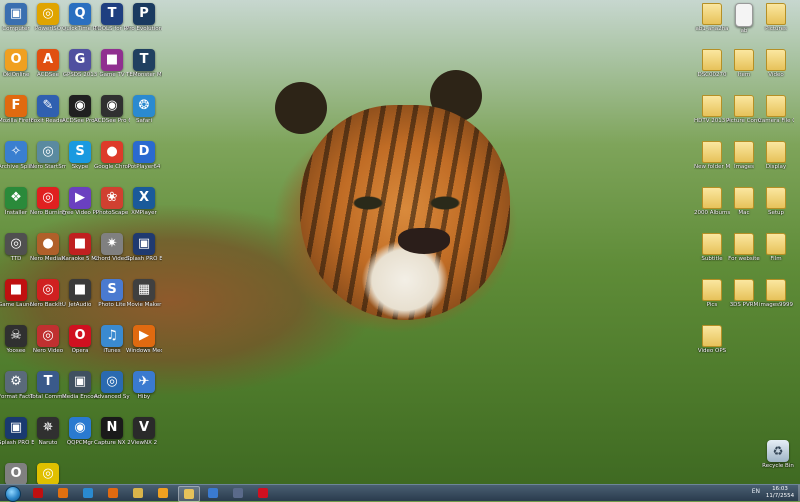 This screenshot has width=800, height=502. What do you see at coordinates (213, 493) in the screenshot?
I see `taskbar-network-button` at bounding box center [213, 493].